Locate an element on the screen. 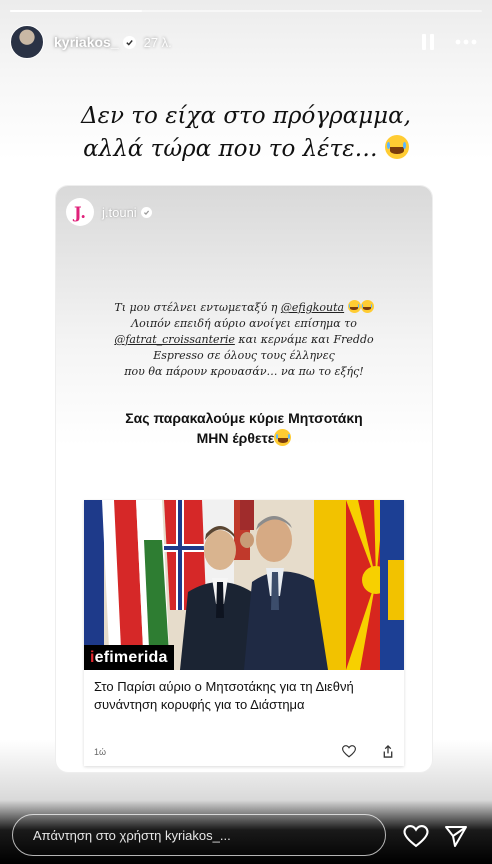  story-progress-bar is located at coordinates (246, 11).